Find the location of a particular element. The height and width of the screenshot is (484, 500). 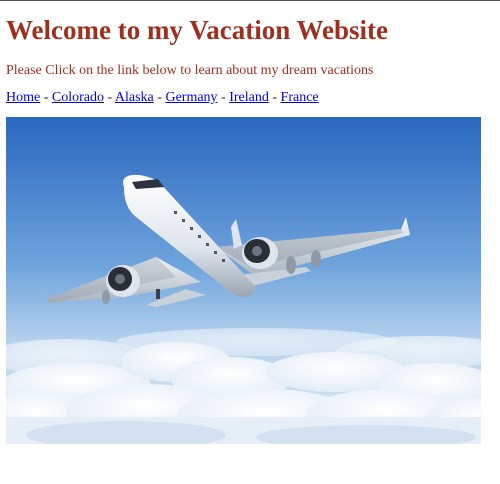

engine-right is located at coordinates (260, 253).